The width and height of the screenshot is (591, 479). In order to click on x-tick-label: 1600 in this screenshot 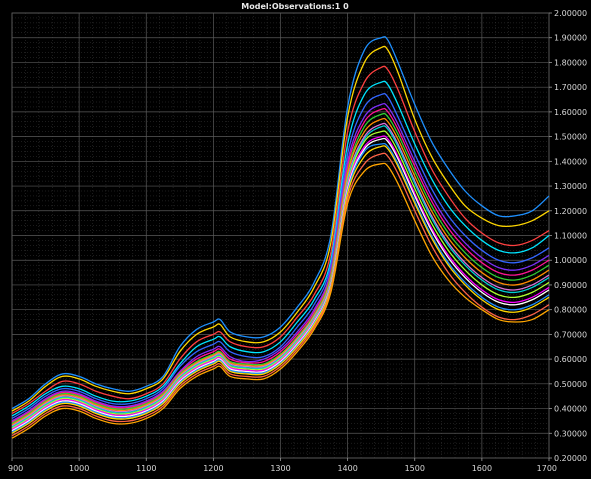, I will do `click(482, 468)`.